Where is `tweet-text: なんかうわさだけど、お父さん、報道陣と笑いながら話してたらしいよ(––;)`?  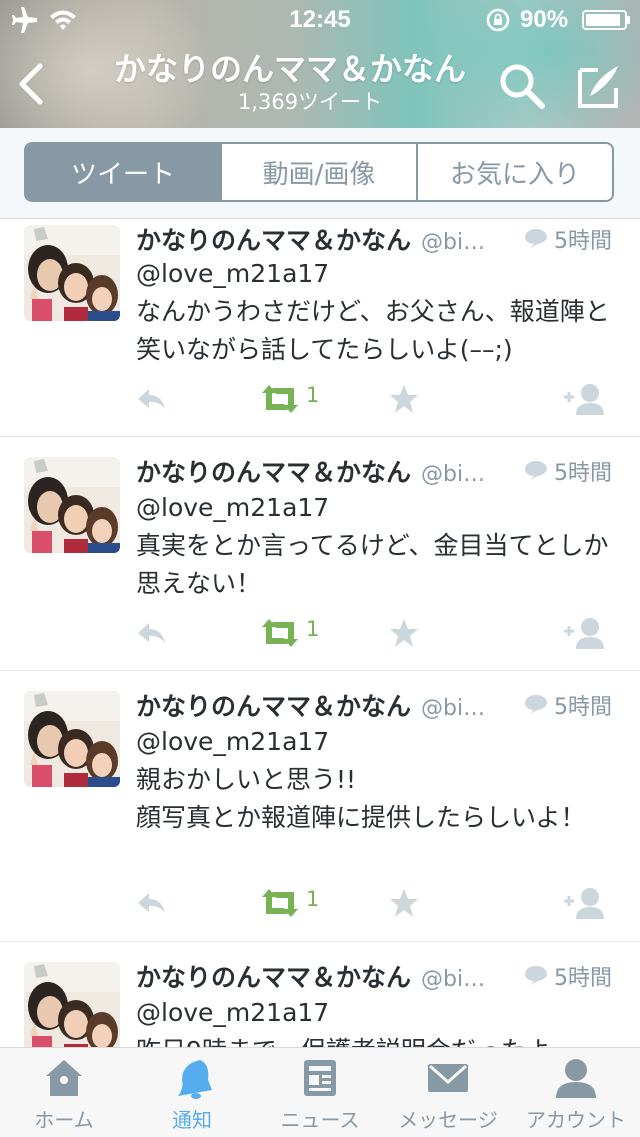
tweet-text: なんかうわさだけど、お父さん、報道陣と笑いながら話してたらしいよ(––;) is located at coordinates (373, 330).